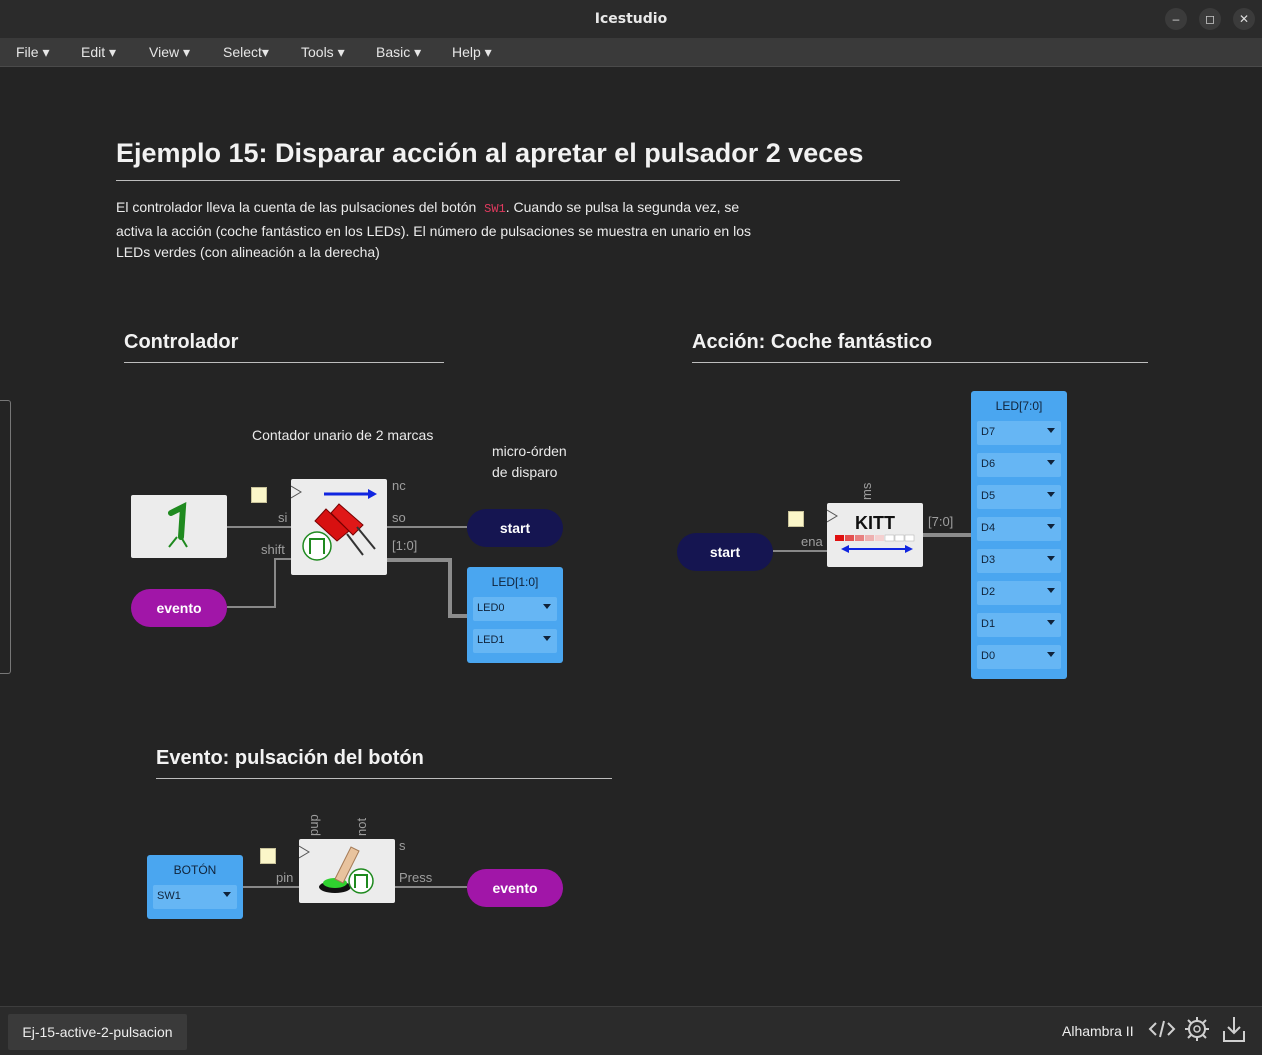 This screenshot has height=1055, width=1262. Describe the element at coordinates (399, 517) in the screenshot. I see `port-so: so` at that location.